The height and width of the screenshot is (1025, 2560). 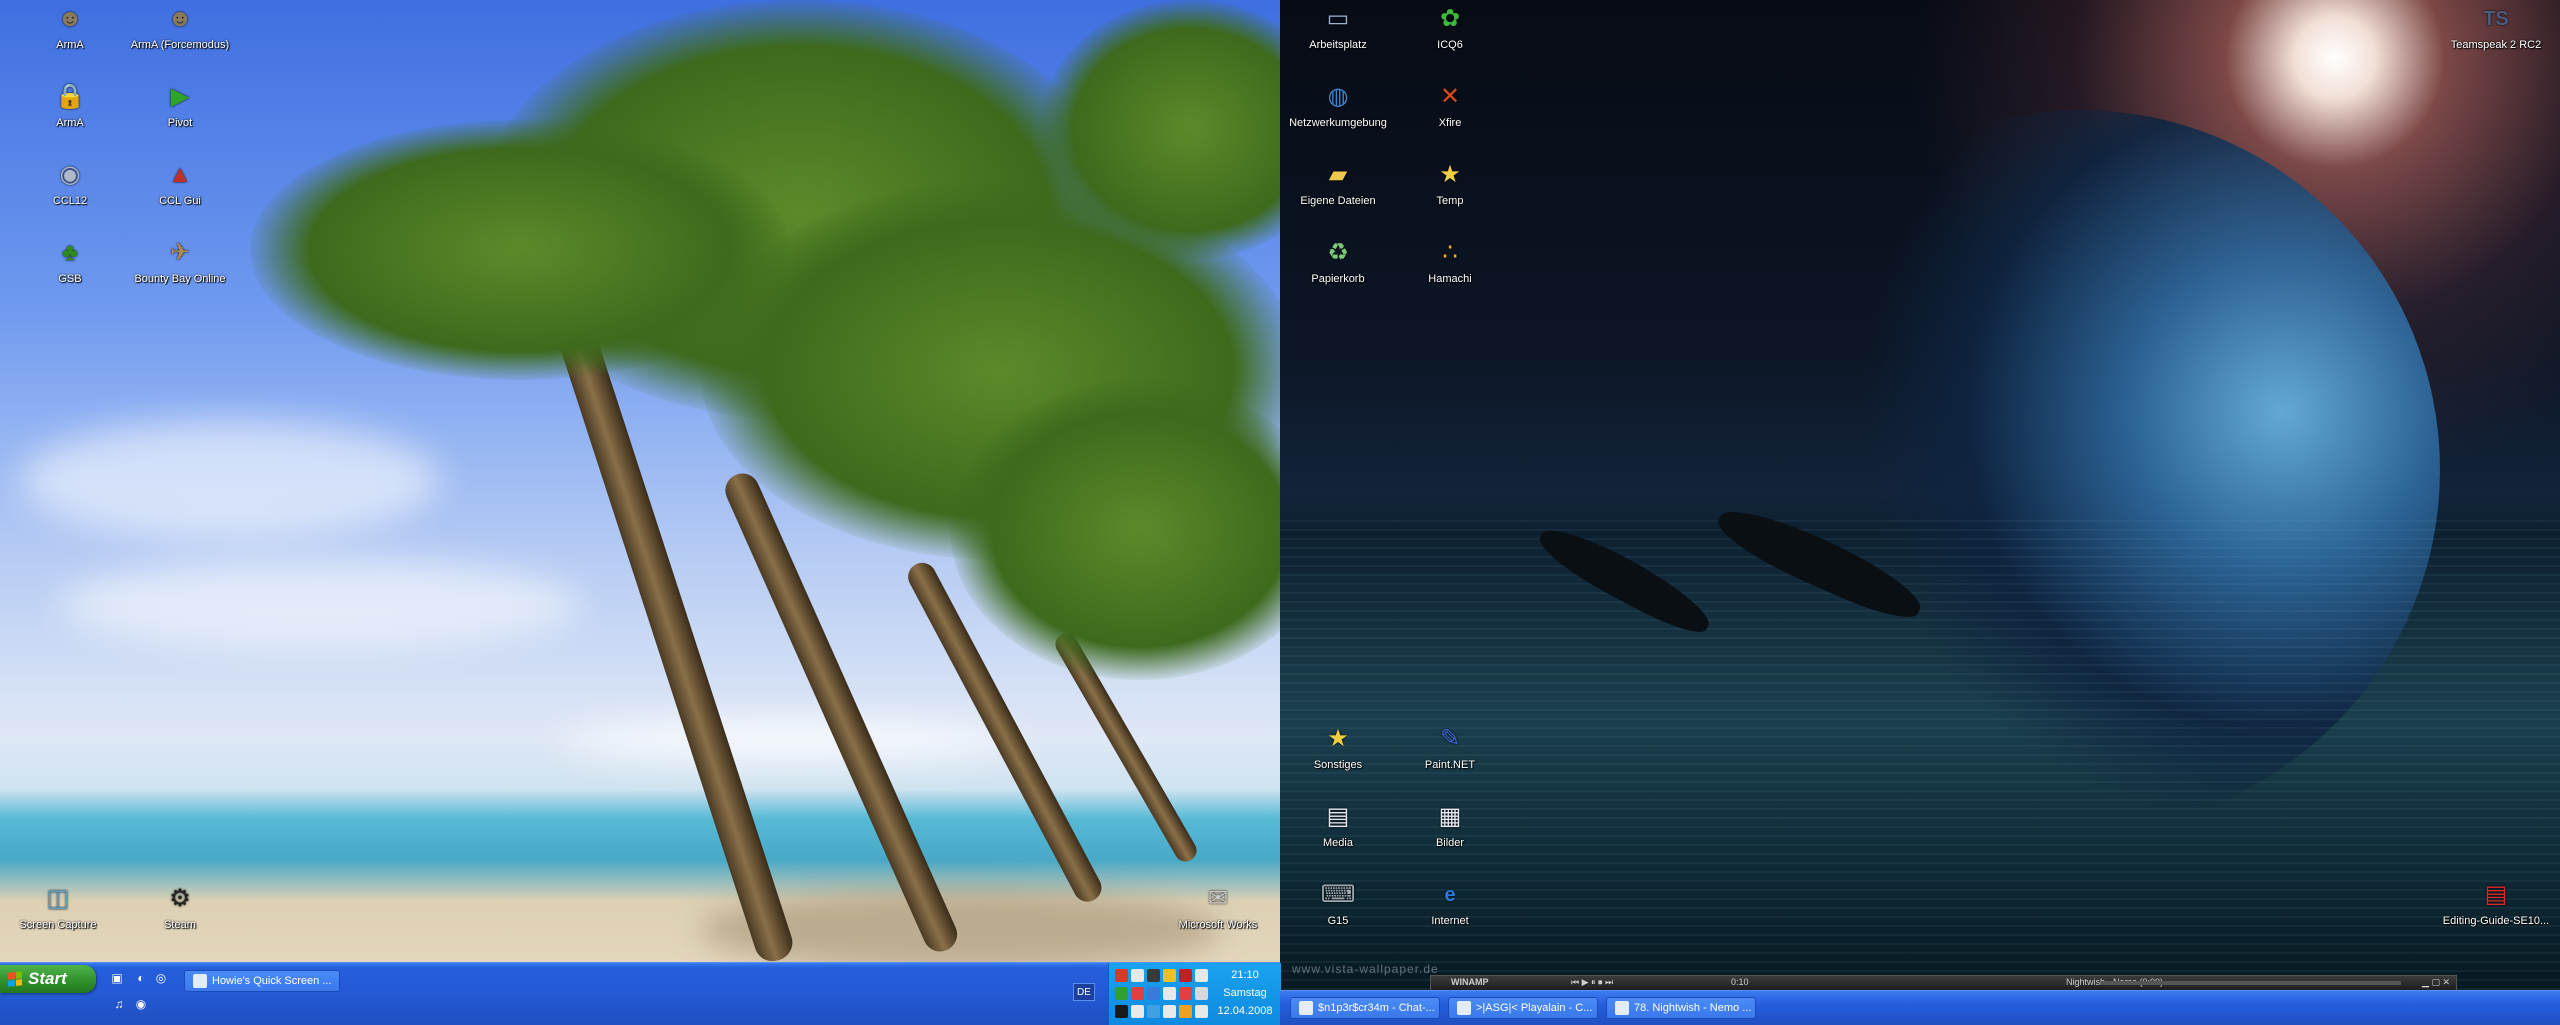 What do you see at coordinates (1450, 260) in the screenshot?
I see `desktop-icon-hamachi: ∴ Hamachi` at bounding box center [1450, 260].